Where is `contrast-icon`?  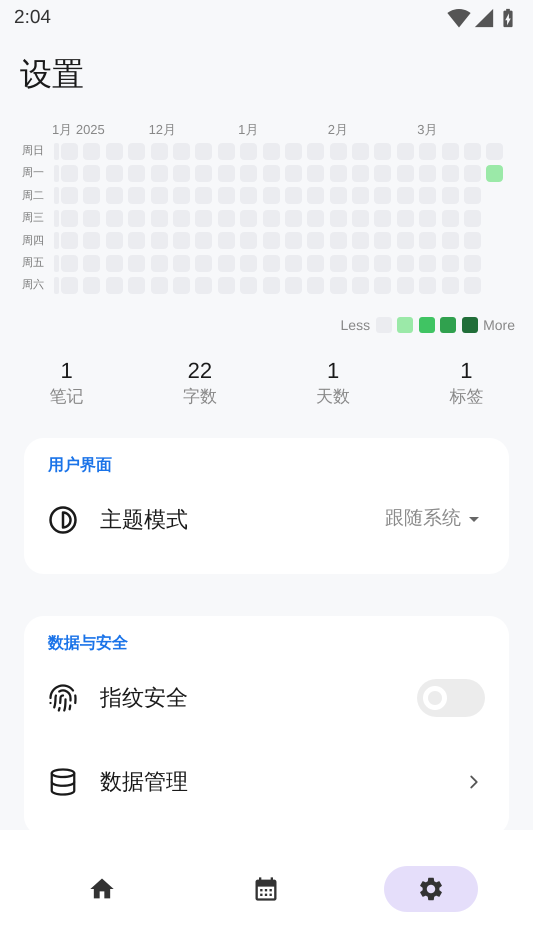
contrast-icon is located at coordinates (63, 519).